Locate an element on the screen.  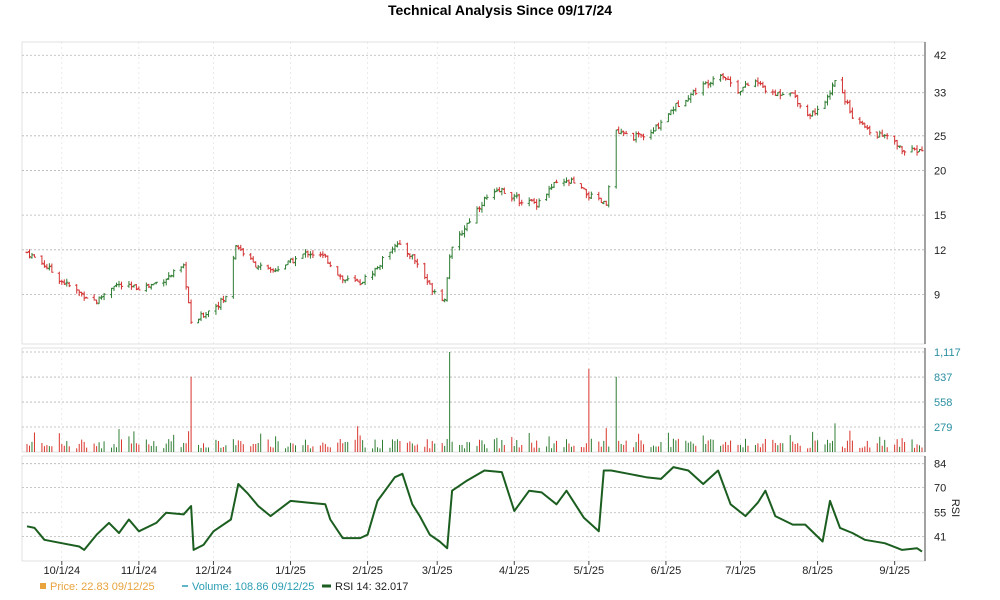
rsi-tick-label: 70 is located at coordinates (940, 488).